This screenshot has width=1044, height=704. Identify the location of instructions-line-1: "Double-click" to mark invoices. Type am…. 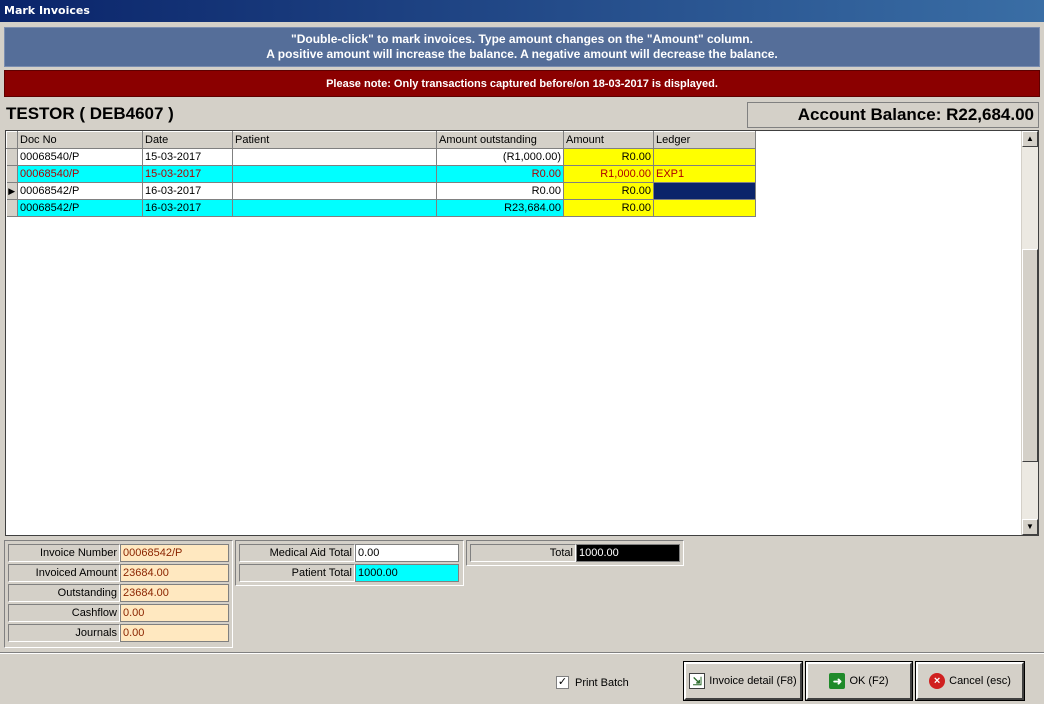
(522, 39).